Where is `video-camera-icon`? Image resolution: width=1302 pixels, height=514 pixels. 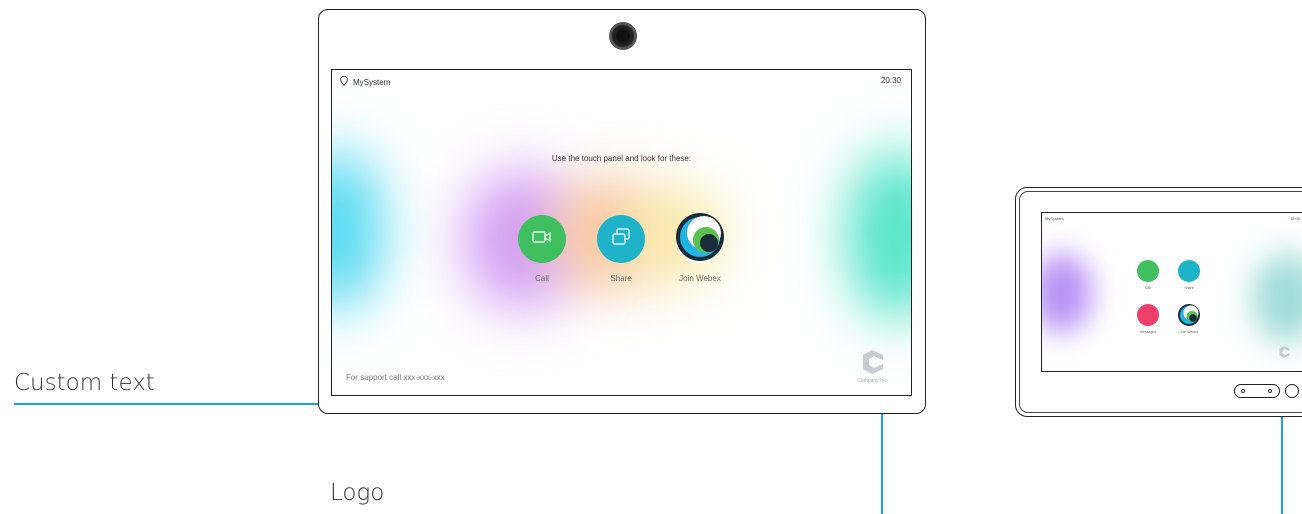 video-camera-icon is located at coordinates (542, 239).